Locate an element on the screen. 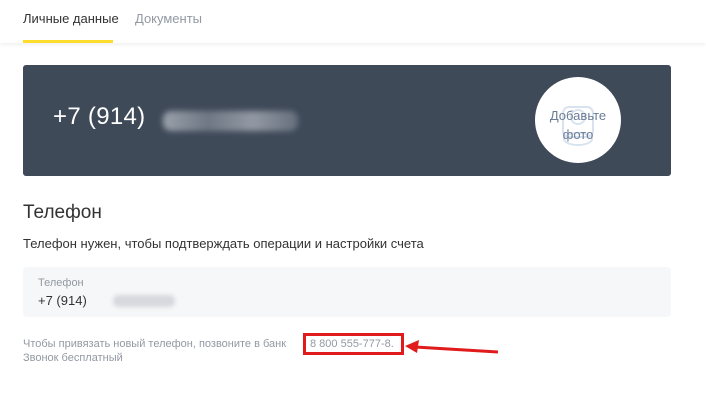 The width and height of the screenshot is (706, 403). add-photo-button: Добавьте фото is located at coordinates (578, 120).